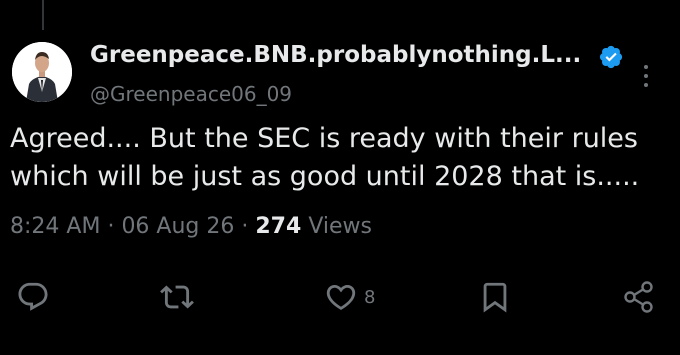 The width and height of the screenshot is (680, 355). I want to click on views-count: 274, so click(278, 226).